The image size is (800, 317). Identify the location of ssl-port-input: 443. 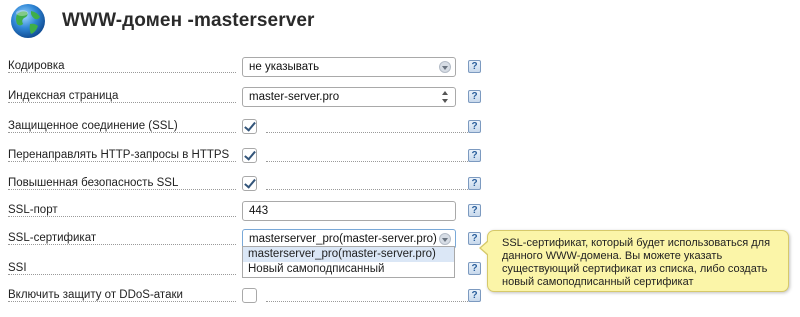
(349, 211).